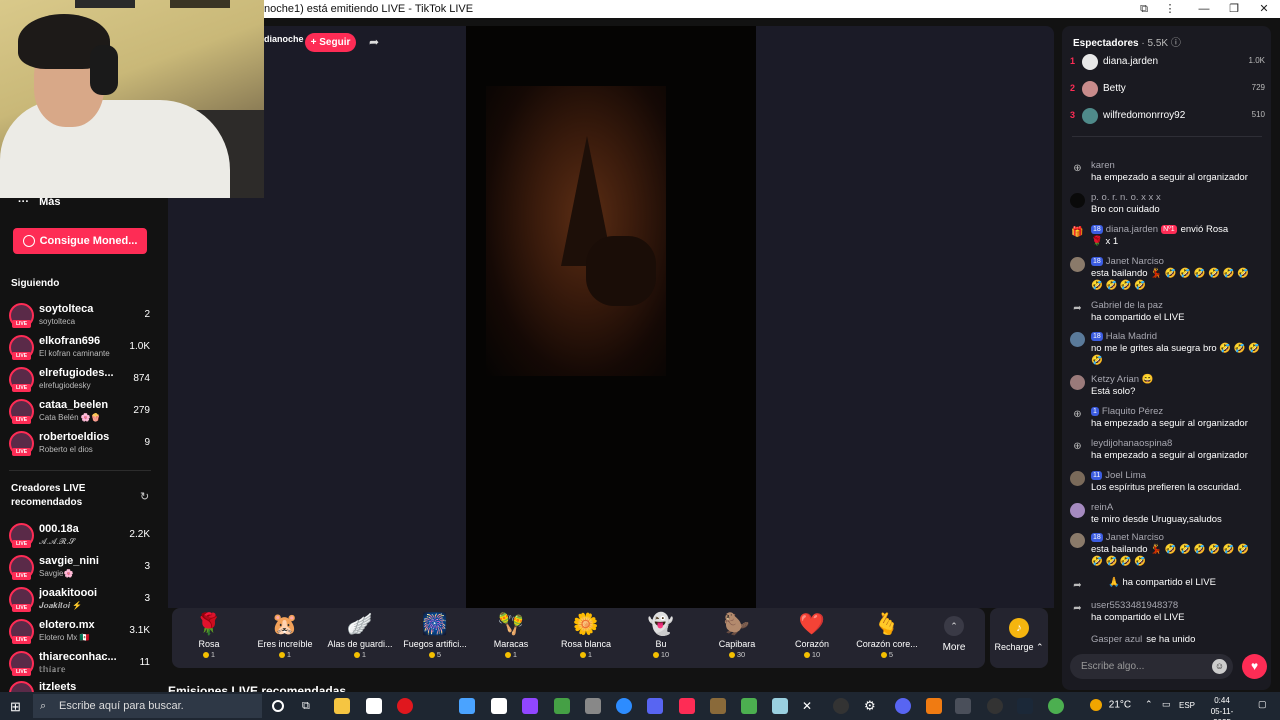 This screenshot has width=1280, height=720. Describe the element at coordinates (1149, 704) in the screenshot. I see `chevron-up-icon: ⌃` at that location.